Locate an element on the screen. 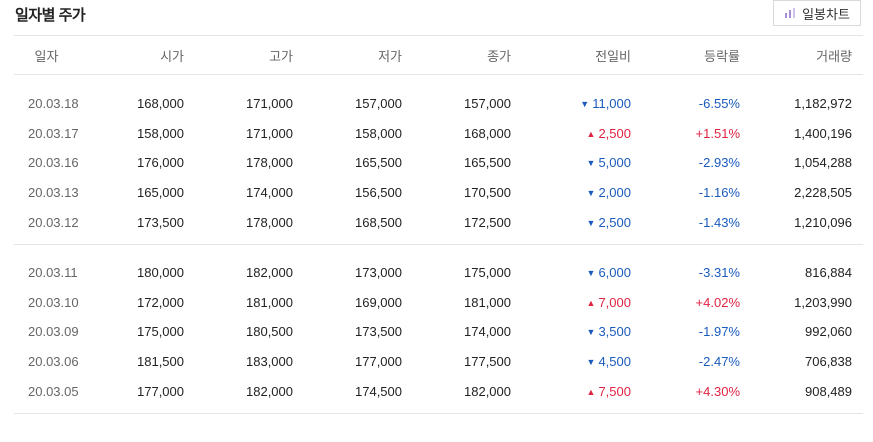 The width and height of the screenshot is (873, 442). open-cell: 180,000 is located at coordinates (160, 273).